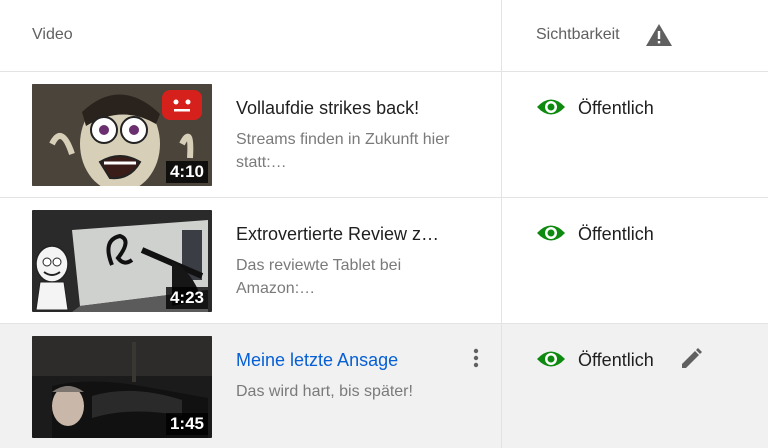 This screenshot has height=448, width=768. I want to click on more-vertical-icon, so click(476, 358).